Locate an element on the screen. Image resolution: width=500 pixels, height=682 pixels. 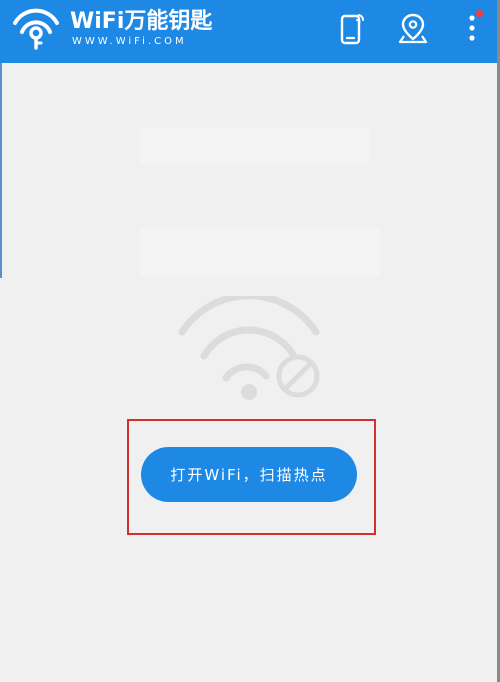
wifi-key-logo-icon is located at coordinates (36, 29).